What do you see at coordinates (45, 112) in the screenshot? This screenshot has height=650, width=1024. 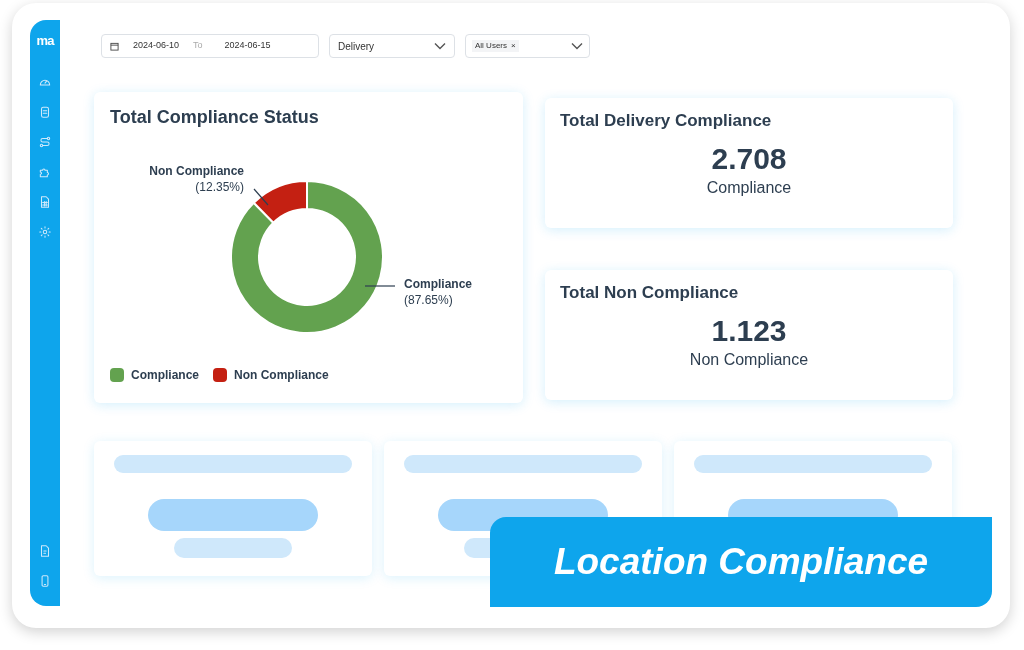 I see `clipboard-icon` at bounding box center [45, 112].